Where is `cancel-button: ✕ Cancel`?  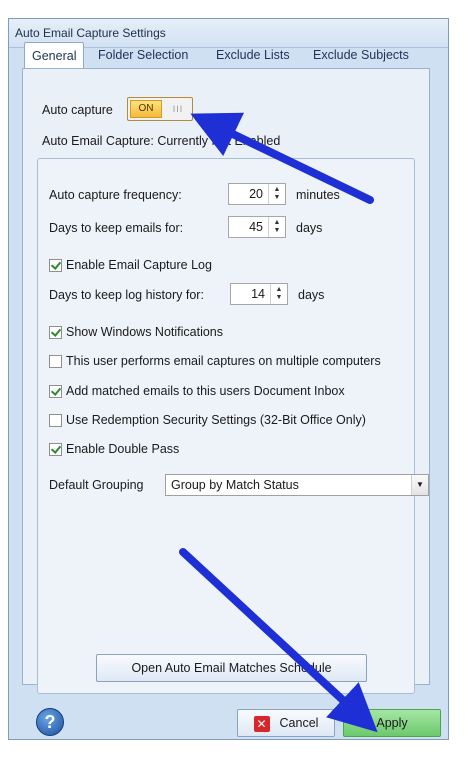
cancel-button: ✕ Cancel is located at coordinates (286, 723).